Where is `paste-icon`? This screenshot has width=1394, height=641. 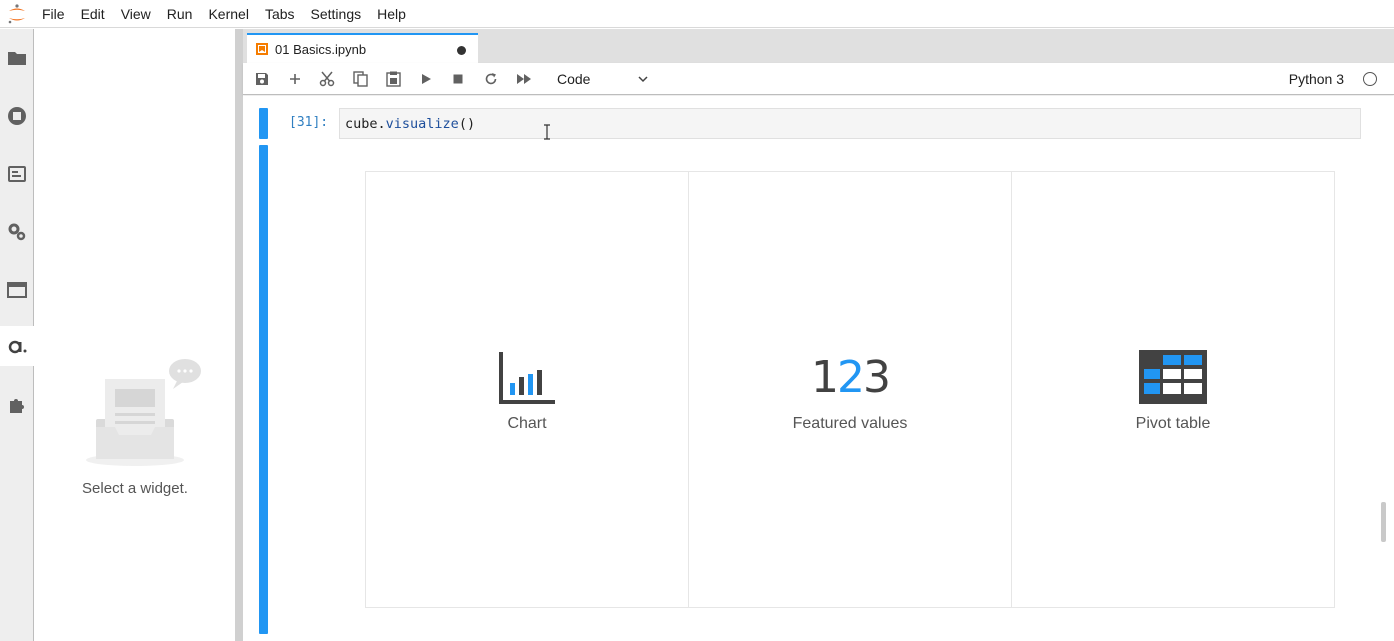 paste-icon is located at coordinates (393, 79).